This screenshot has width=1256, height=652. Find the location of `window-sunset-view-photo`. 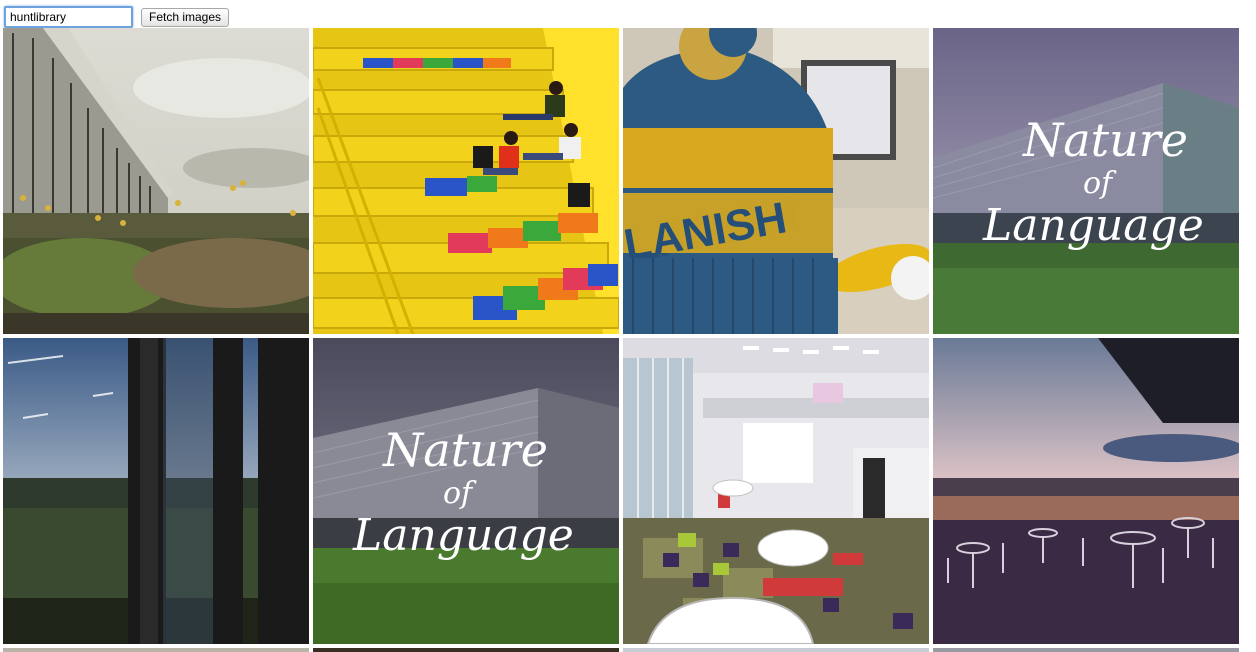

window-sunset-view-photo is located at coordinates (156, 491).